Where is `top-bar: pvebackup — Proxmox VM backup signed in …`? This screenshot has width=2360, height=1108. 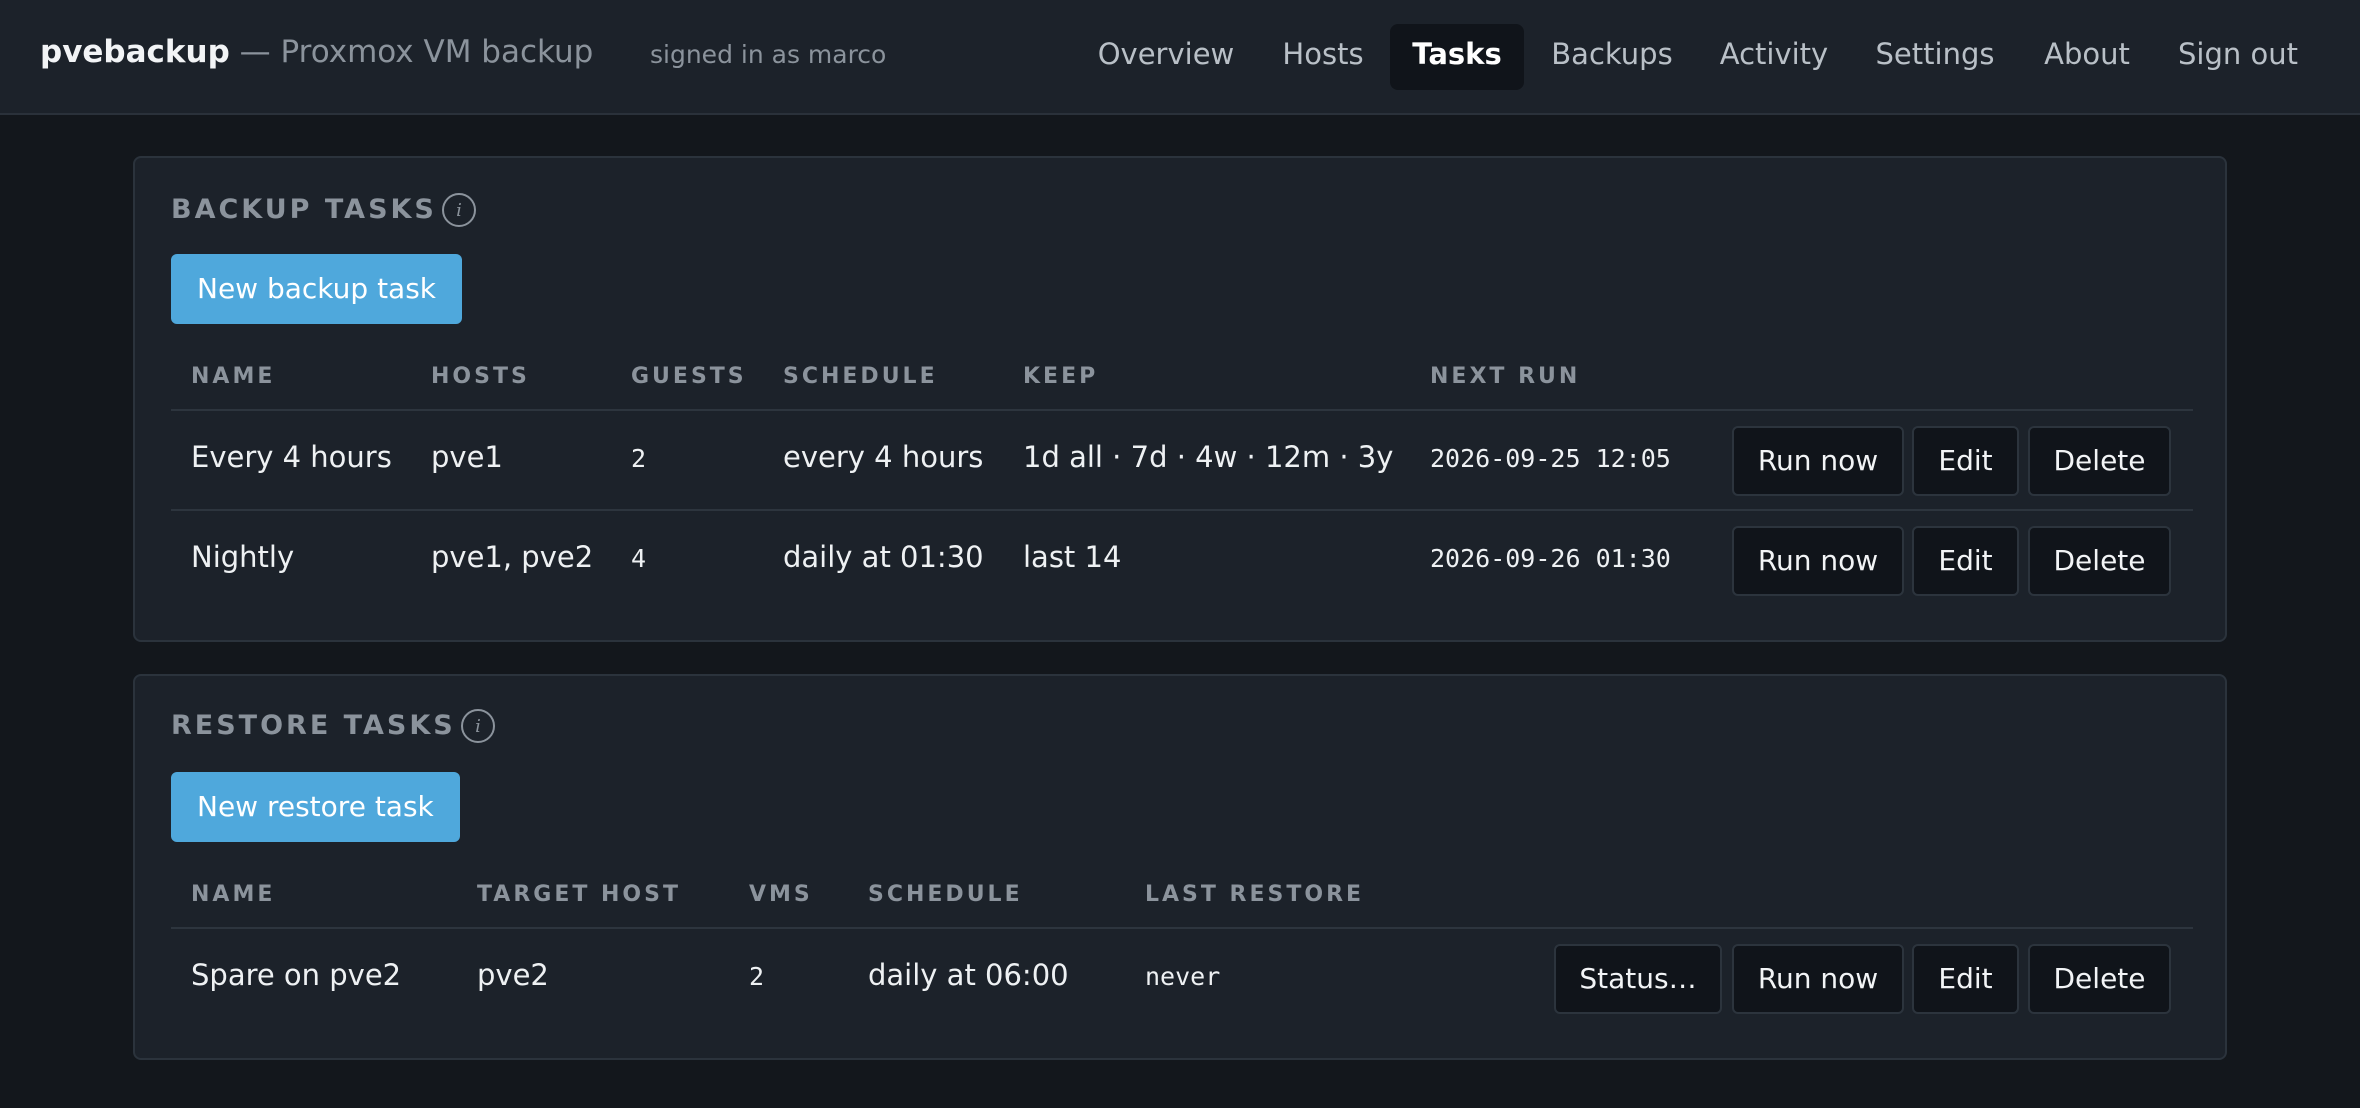
top-bar: pvebackup — Proxmox VM backup signed in … is located at coordinates (1180, 57).